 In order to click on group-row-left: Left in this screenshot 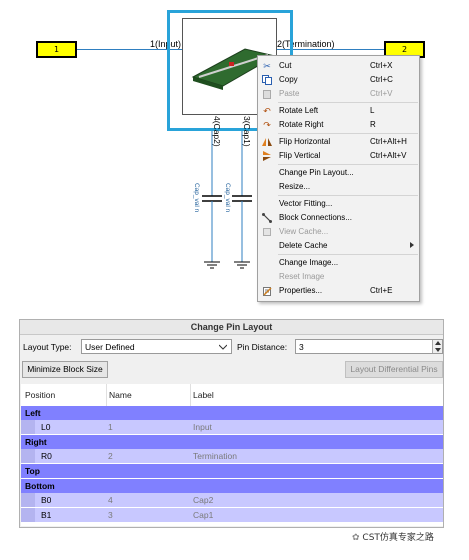, I will do `click(232, 413)`.